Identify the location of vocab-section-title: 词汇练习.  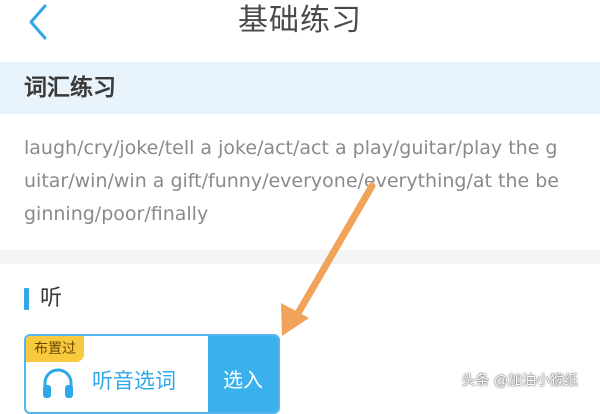
(70, 88).